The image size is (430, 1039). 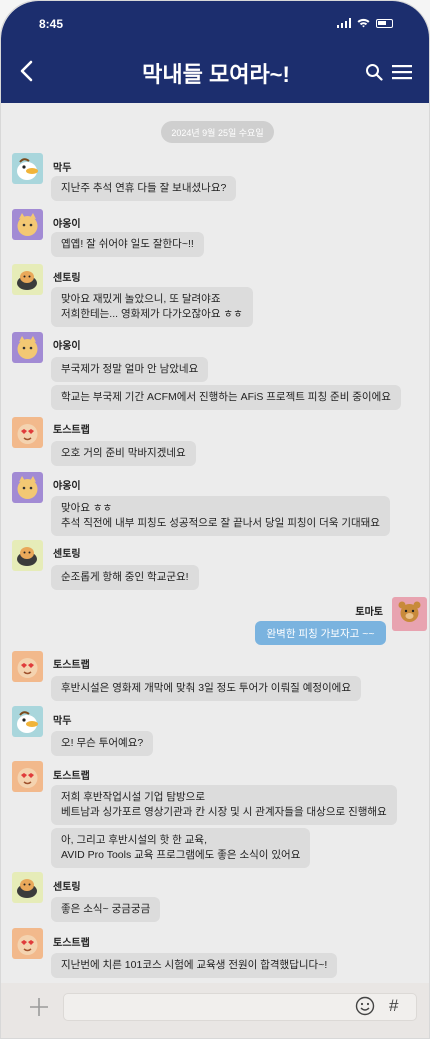 What do you see at coordinates (393, 1006) in the screenshot?
I see `hashtag-button: #` at bounding box center [393, 1006].